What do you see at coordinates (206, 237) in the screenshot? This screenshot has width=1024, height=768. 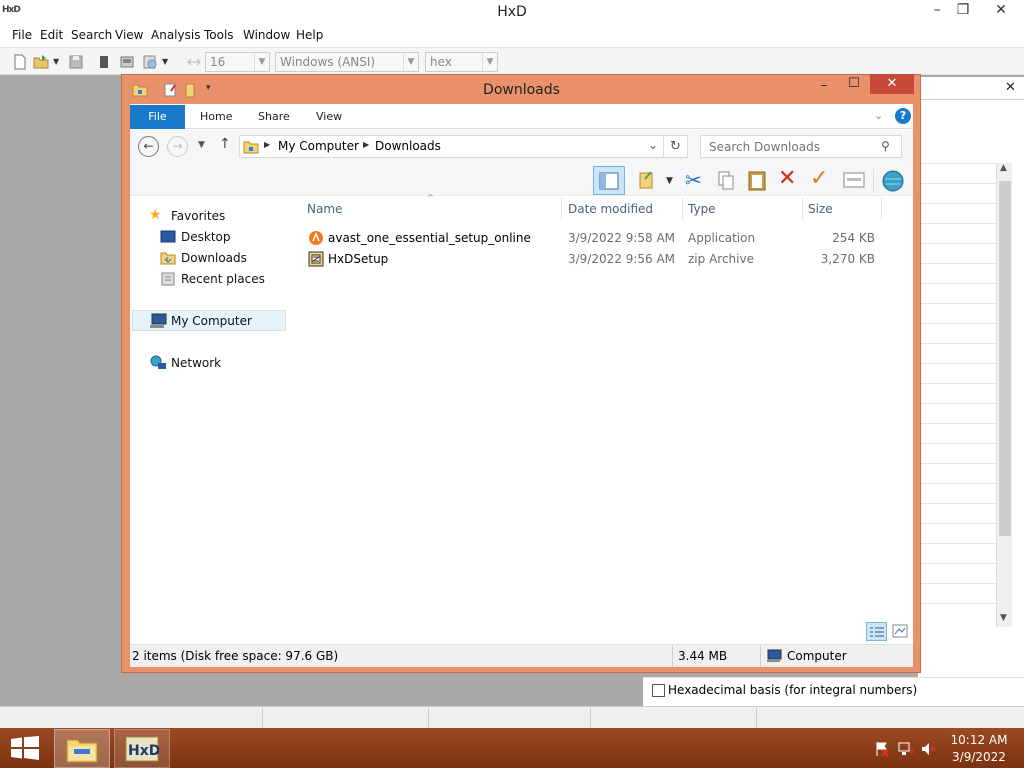 I see `nav-desktop: Desktop` at bounding box center [206, 237].